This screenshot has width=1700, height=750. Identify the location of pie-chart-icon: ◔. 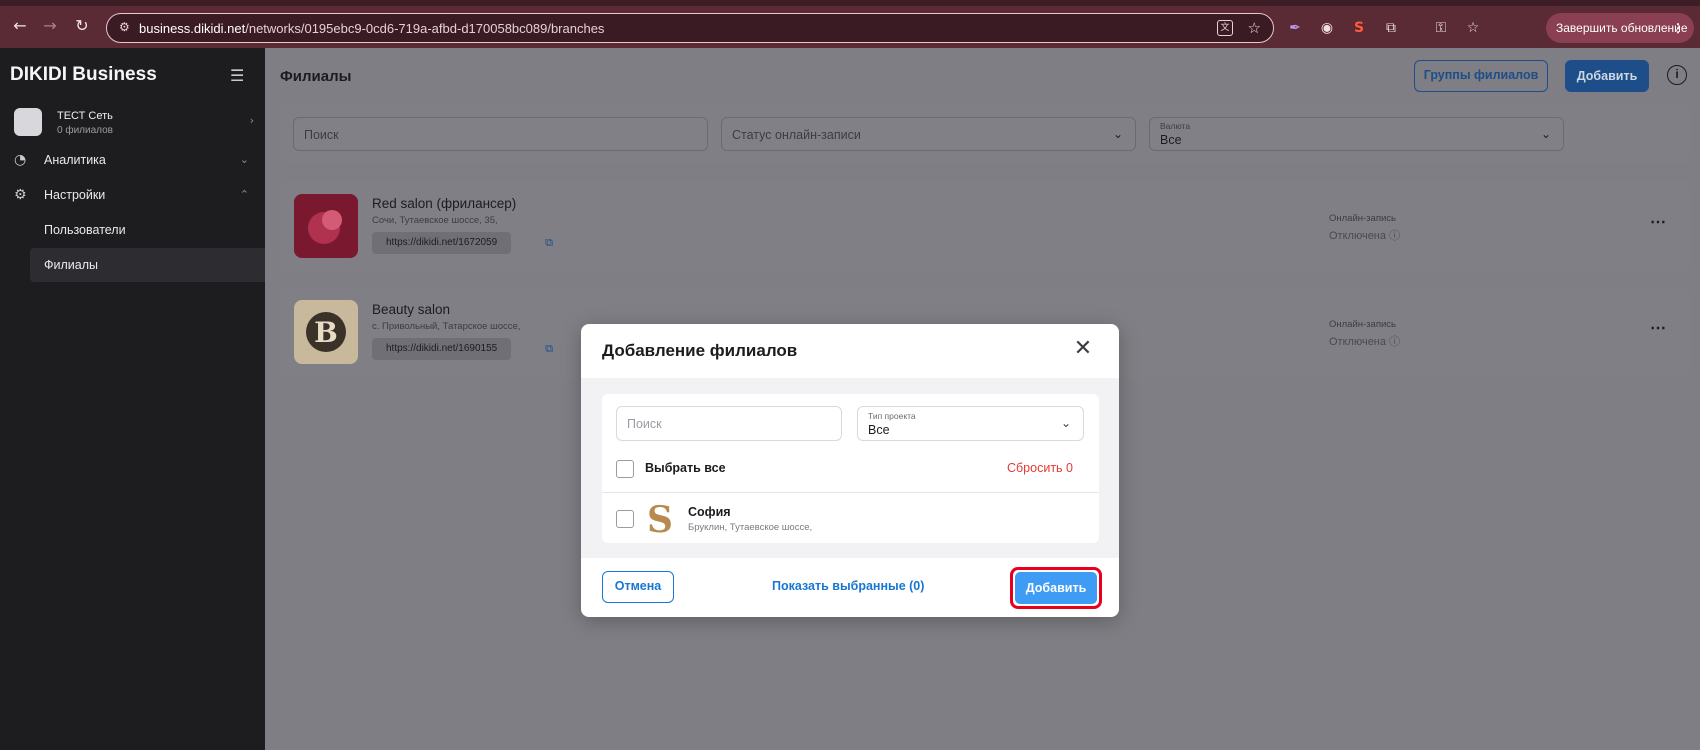
(20, 160).